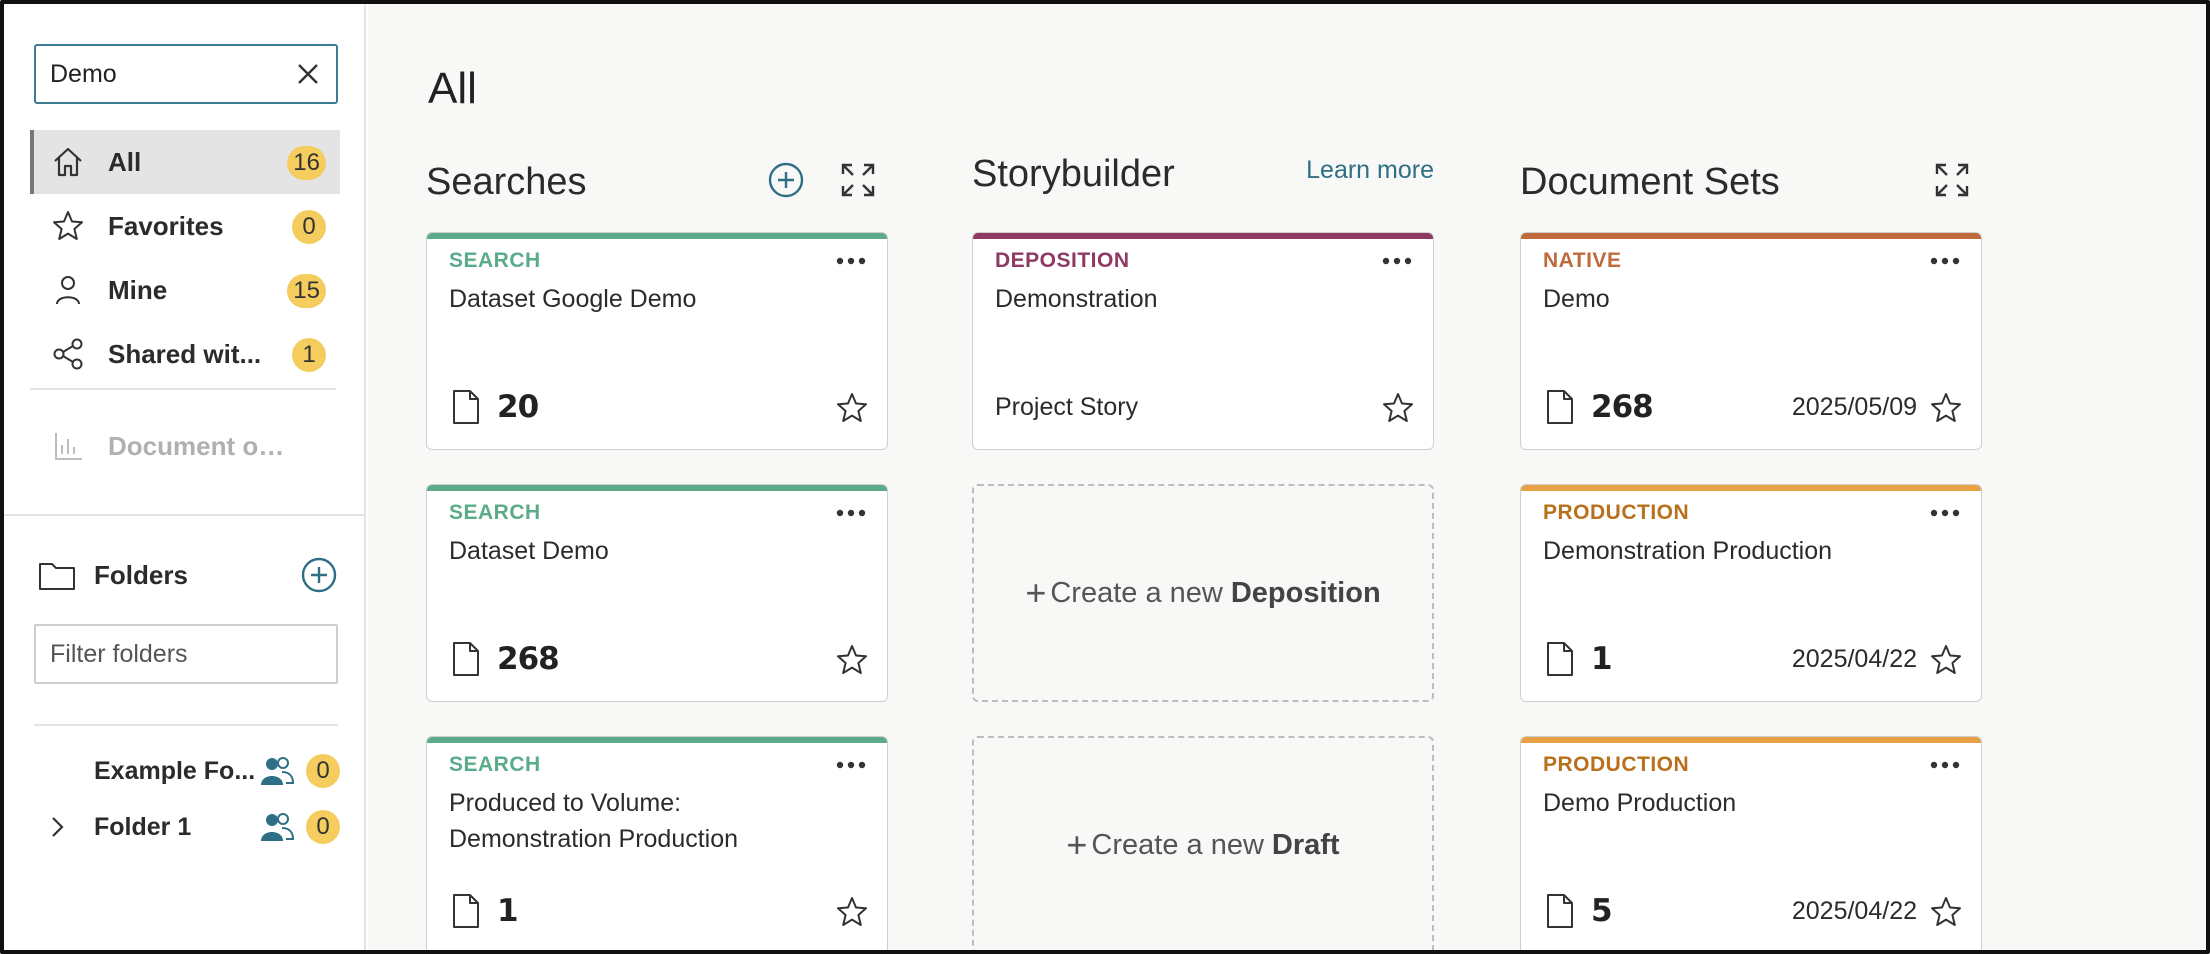 This screenshot has height=954, width=2210. I want to click on card-name: Dataset Demo, so click(529, 551).